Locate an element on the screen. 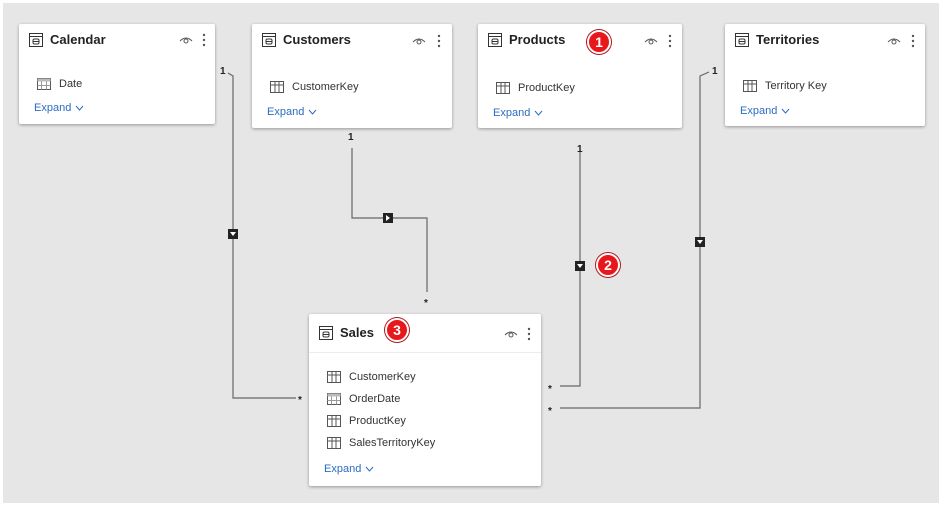 The image size is (943, 508). field-row: Date is located at coordinates (59, 84).